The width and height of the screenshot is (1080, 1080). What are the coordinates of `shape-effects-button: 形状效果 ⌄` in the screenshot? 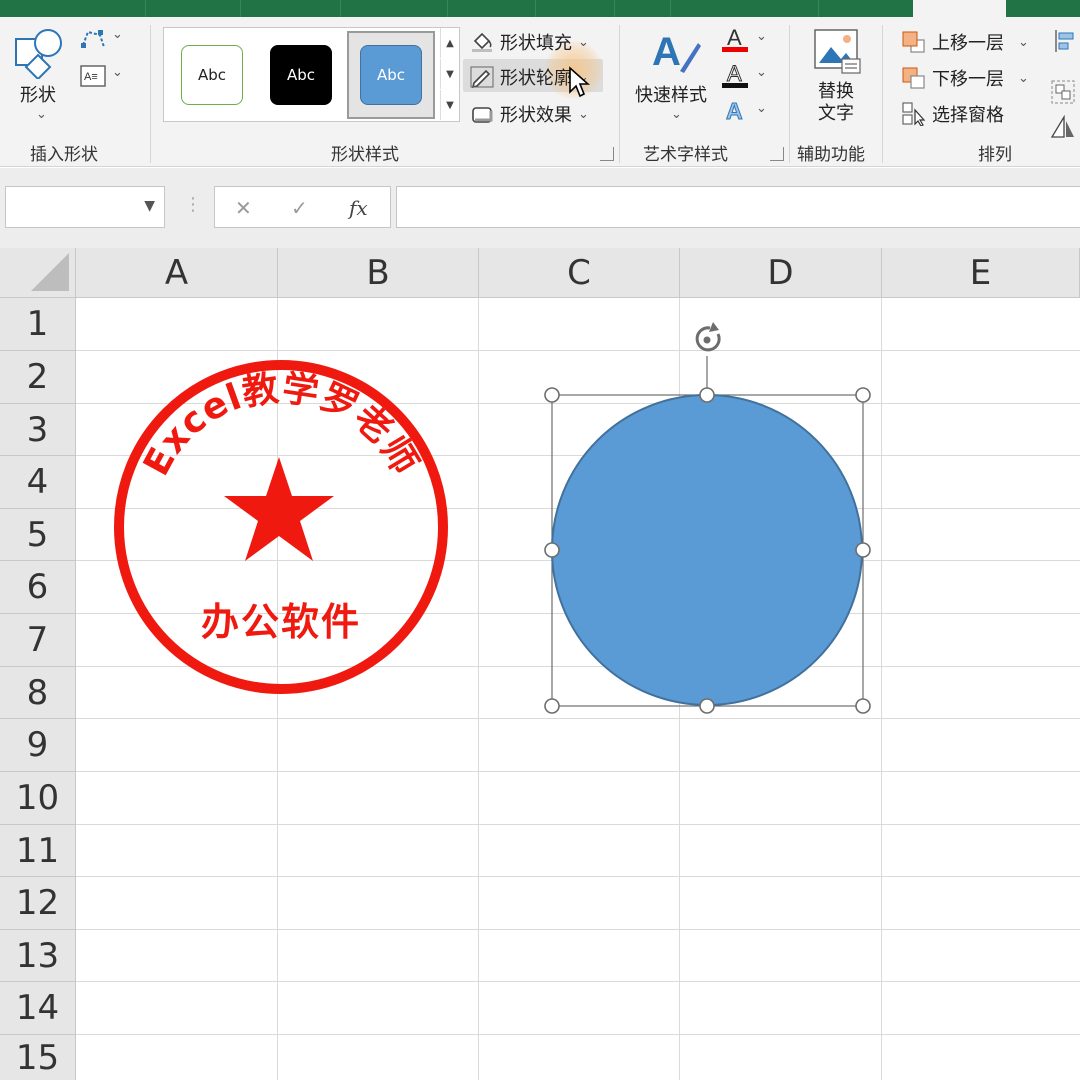 It's located at (529, 114).